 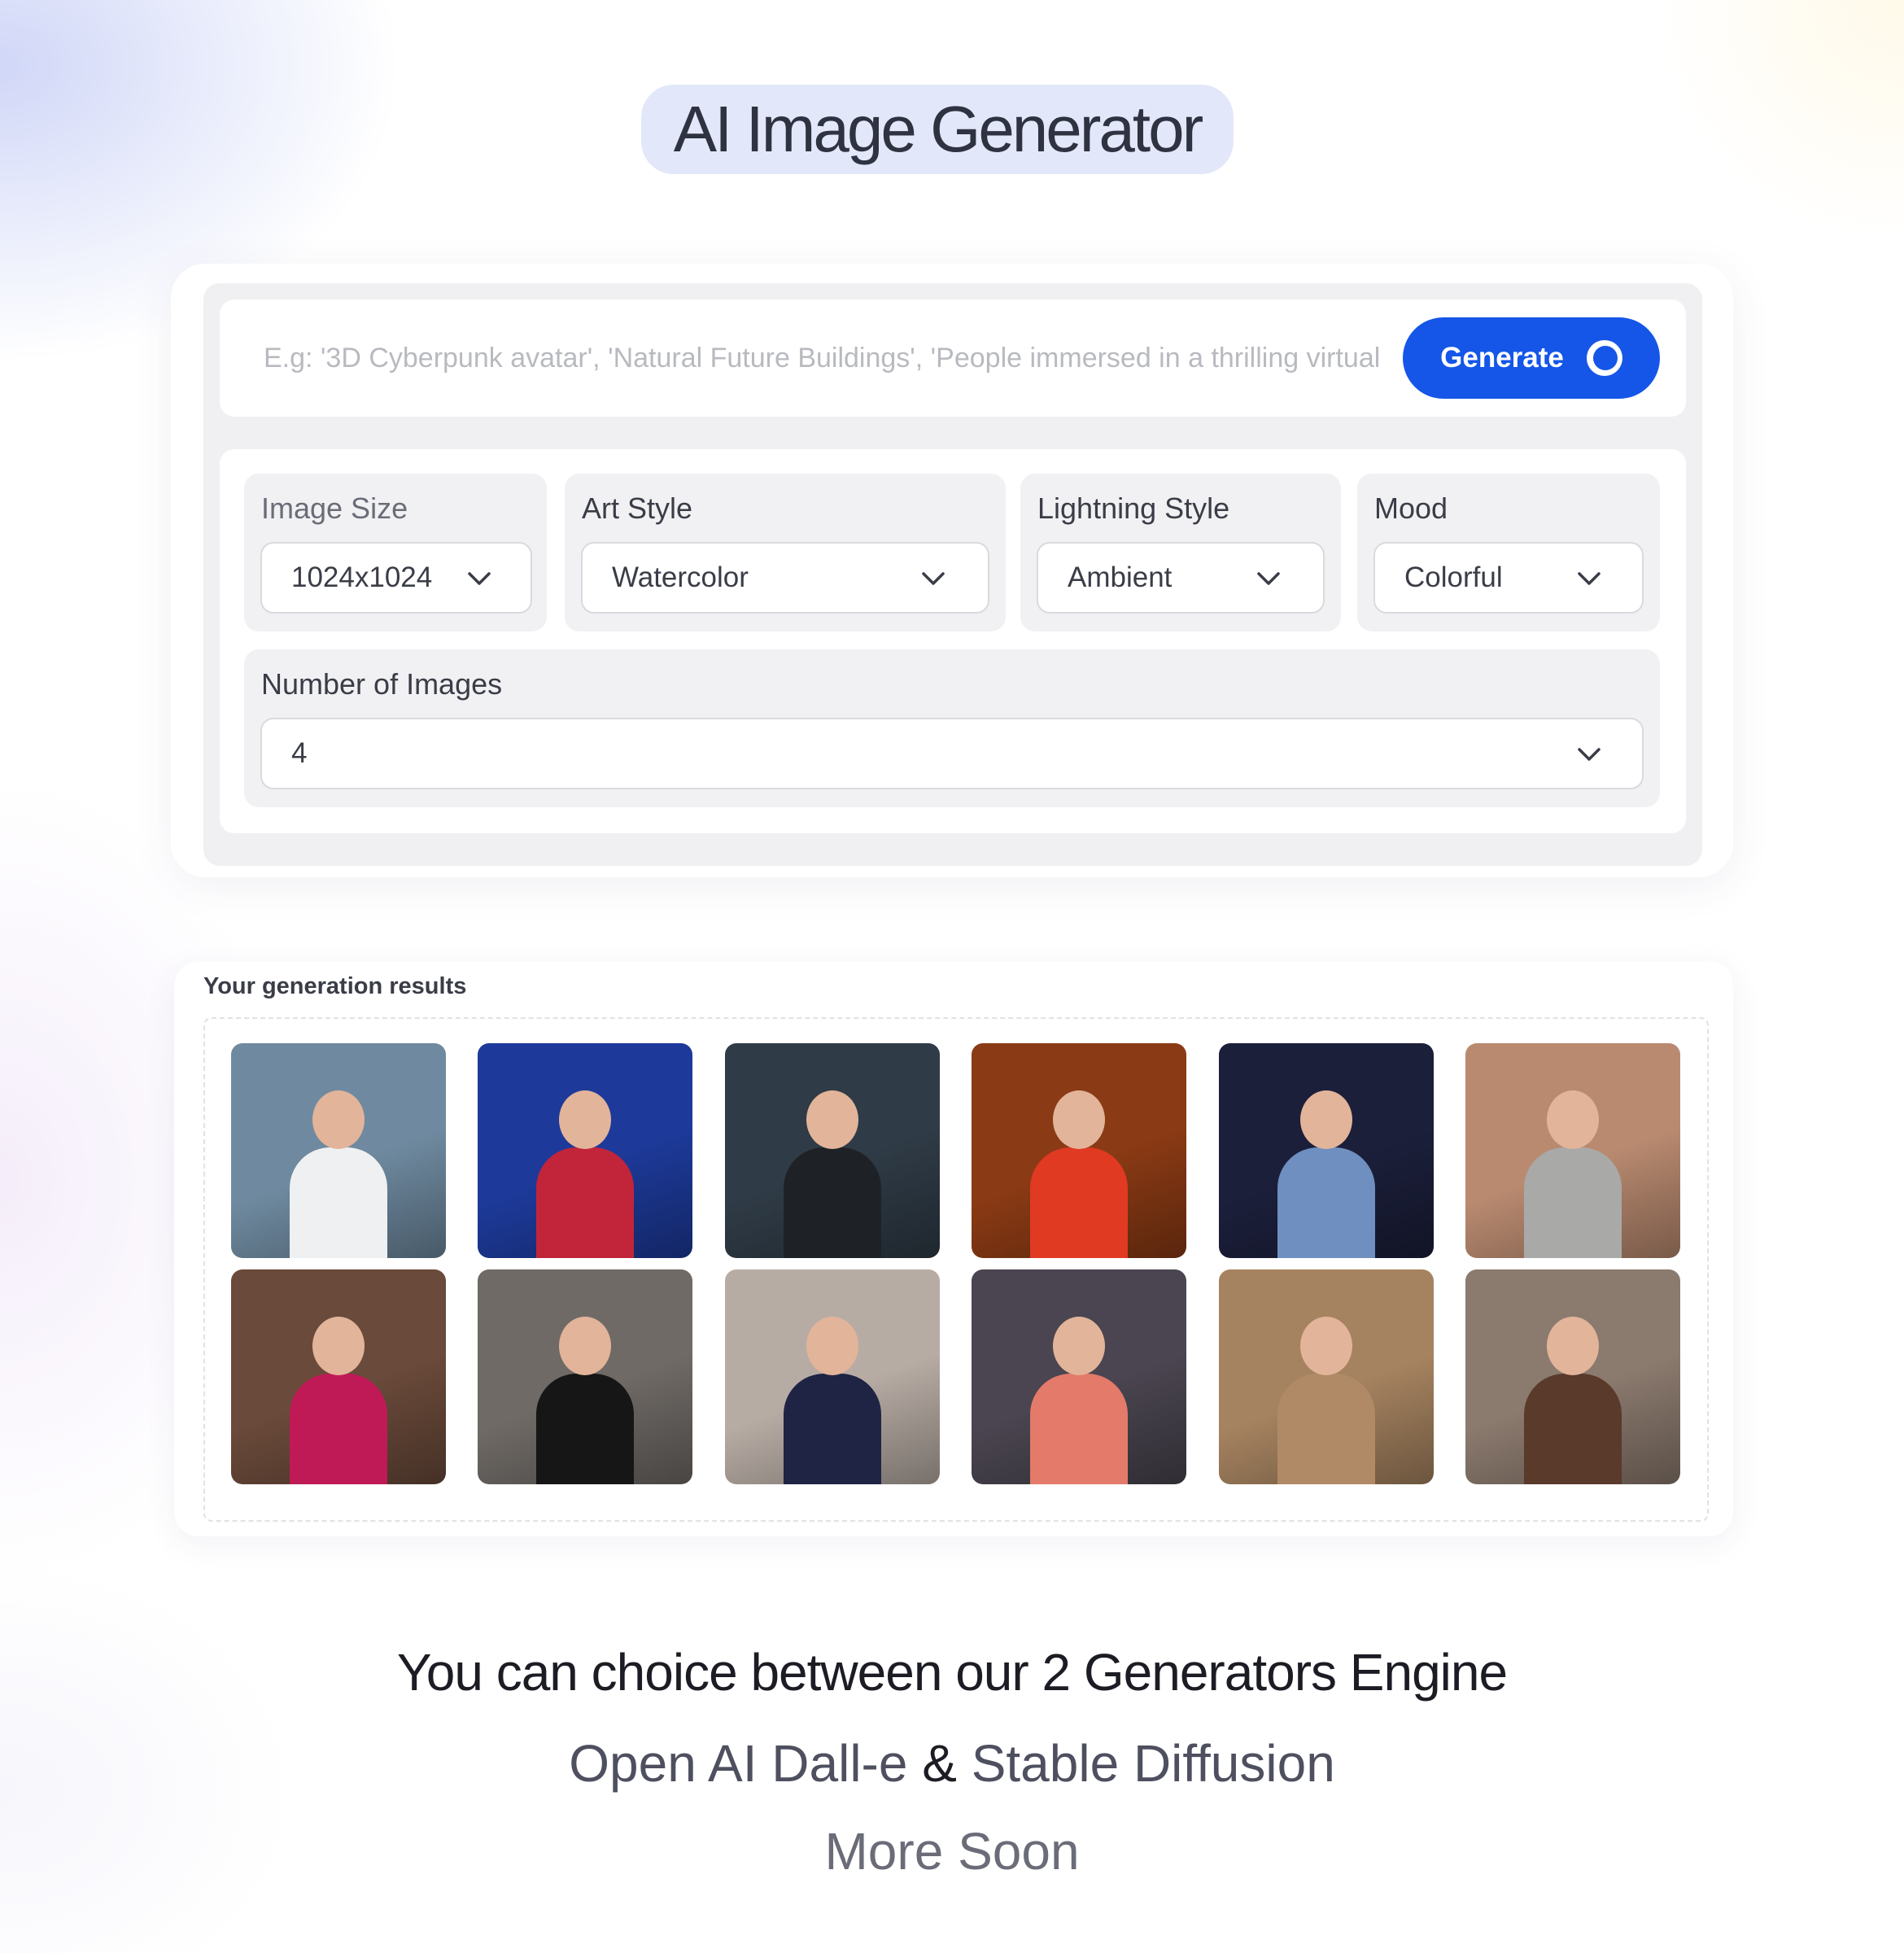 I want to click on image-size-value: 1024x1024, so click(x=362, y=577).